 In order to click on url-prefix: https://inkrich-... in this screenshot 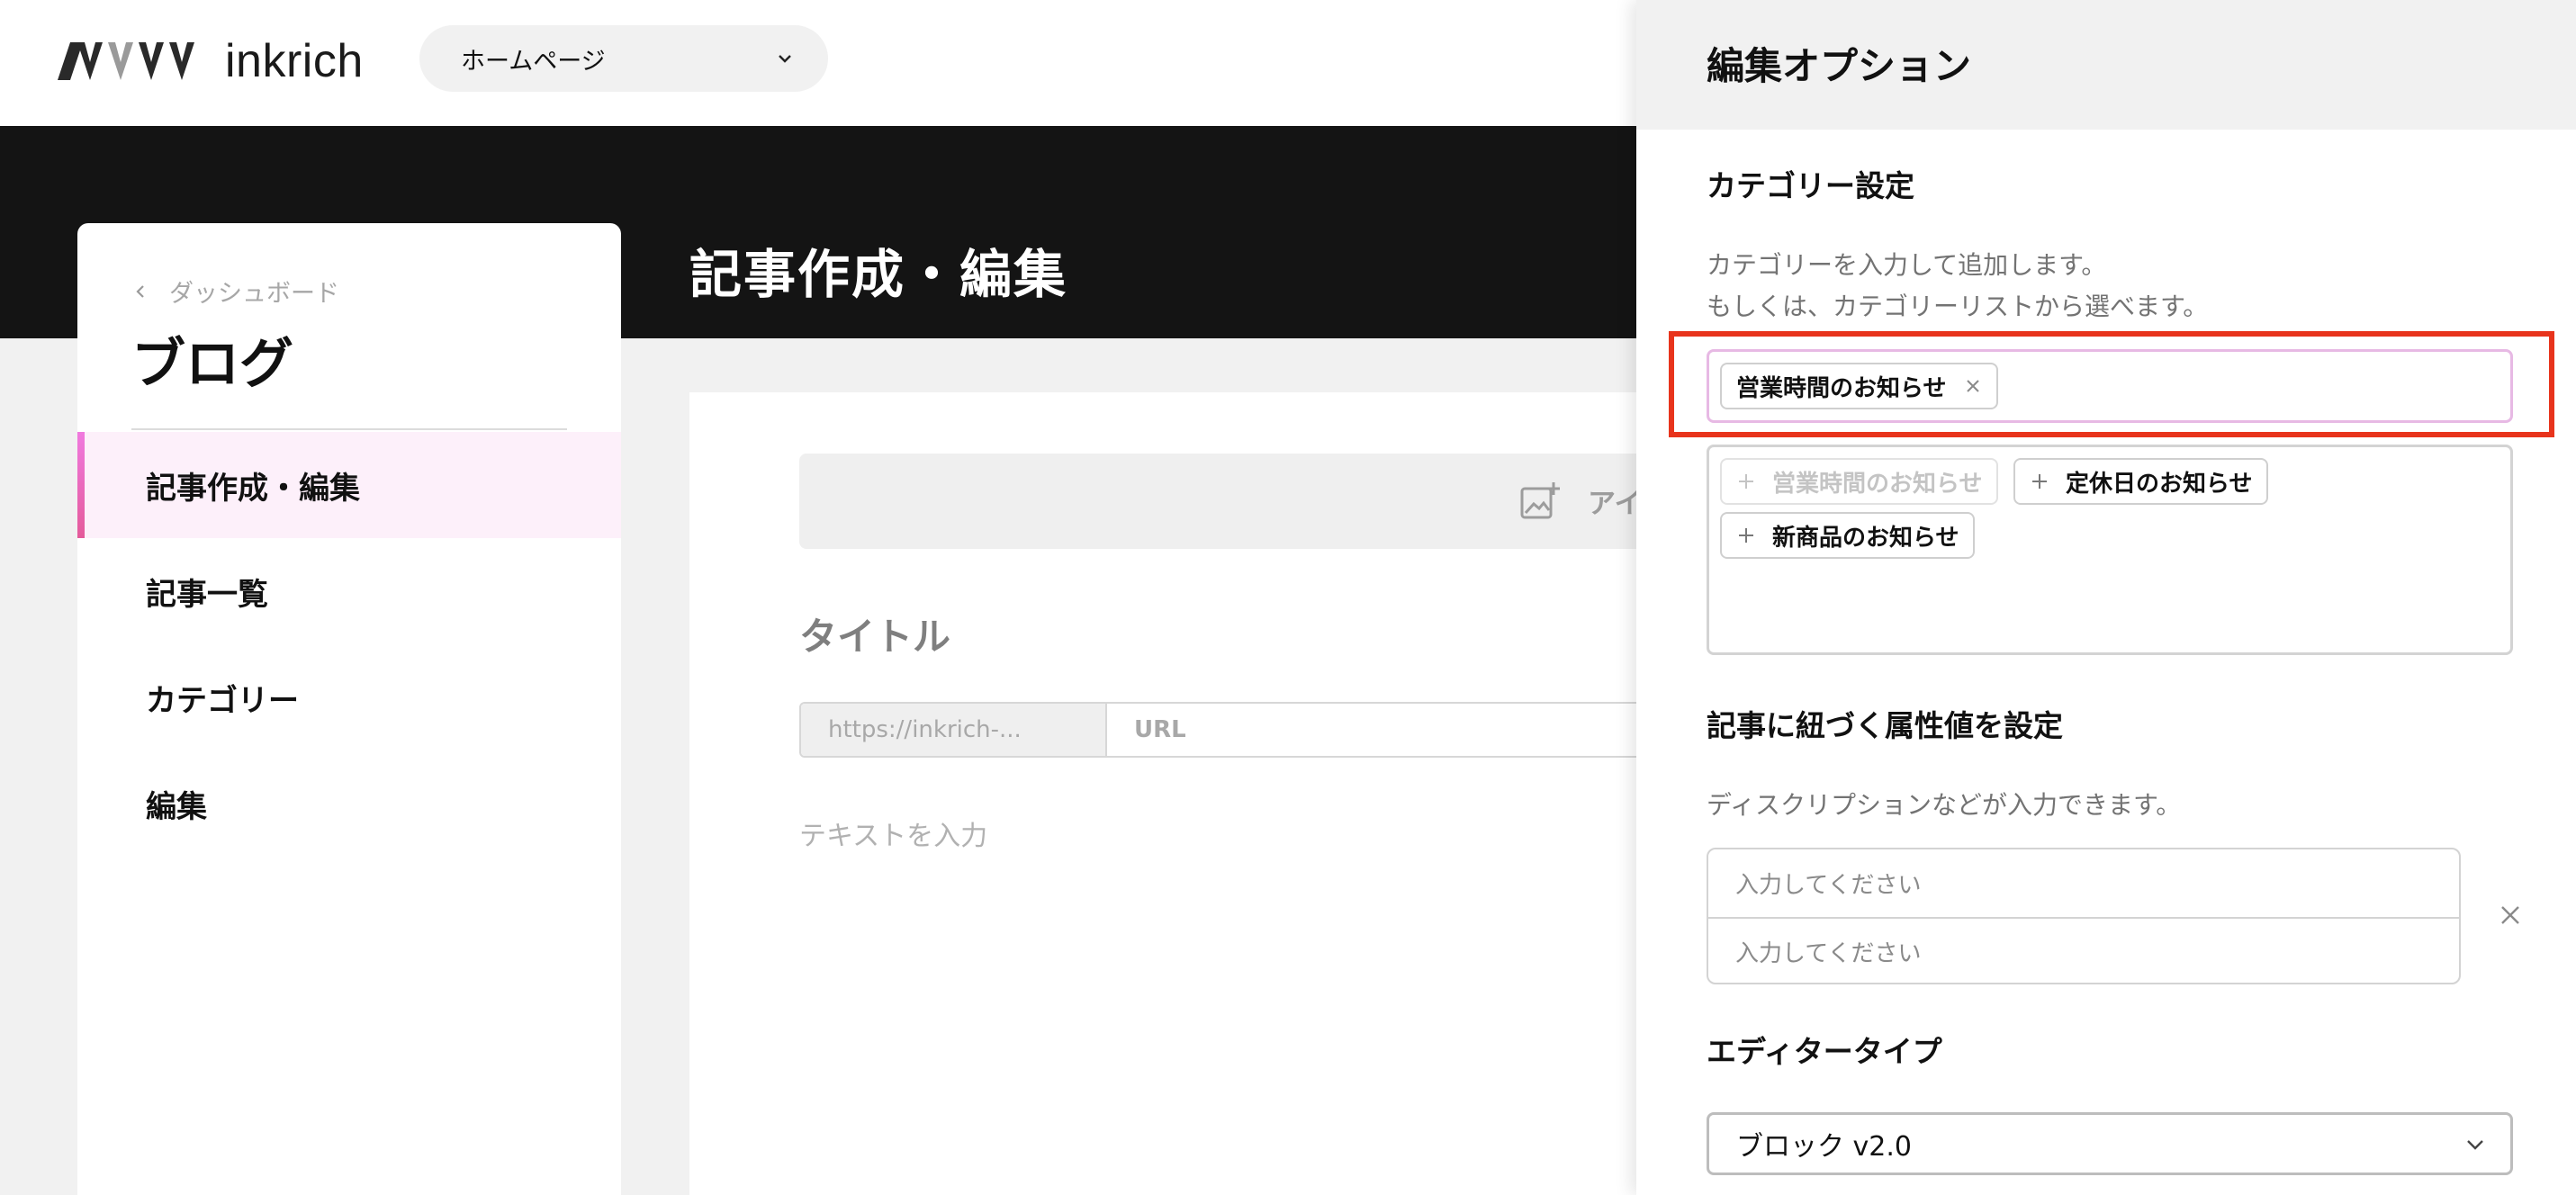, I will do `click(954, 730)`.